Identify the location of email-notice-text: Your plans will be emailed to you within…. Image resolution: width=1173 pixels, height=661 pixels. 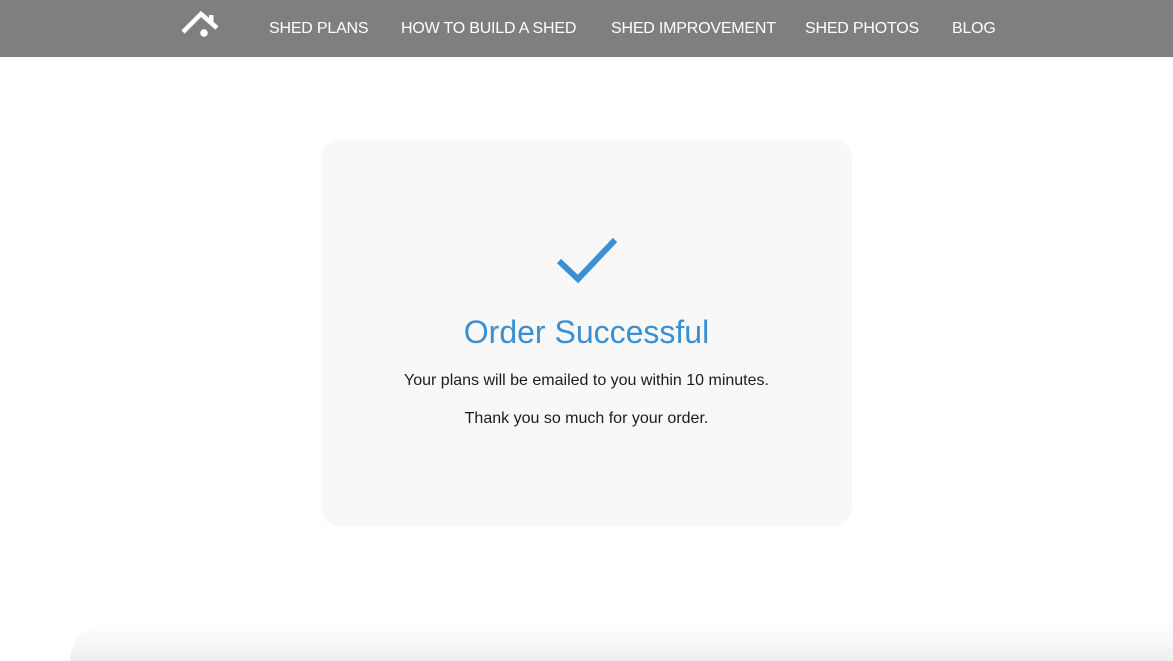
(586, 380).